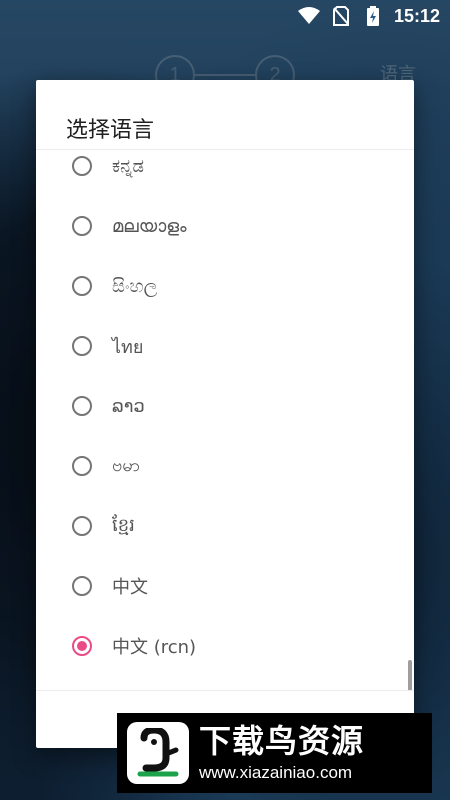  I want to click on option-label: සිංහල, so click(135, 286).